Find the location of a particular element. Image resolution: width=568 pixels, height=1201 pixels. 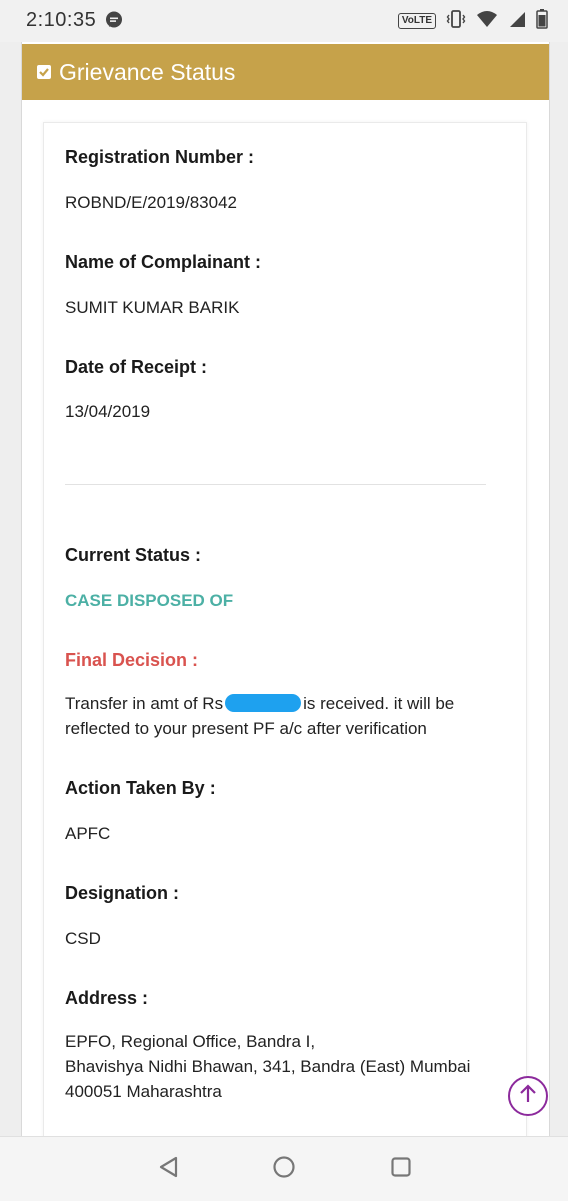

nav-home-button is located at coordinates (284, 1169).